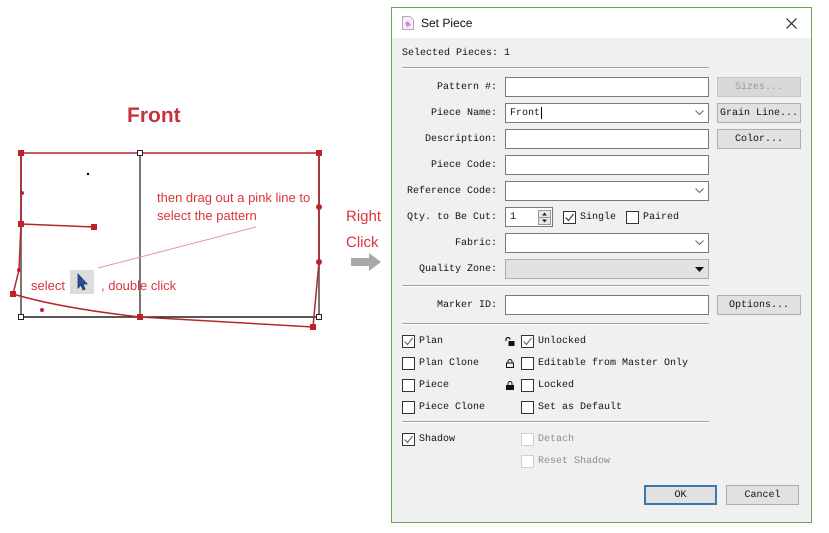 This screenshot has width=829, height=533. What do you see at coordinates (607, 113) in the screenshot?
I see `dropdown-field: Front` at bounding box center [607, 113].